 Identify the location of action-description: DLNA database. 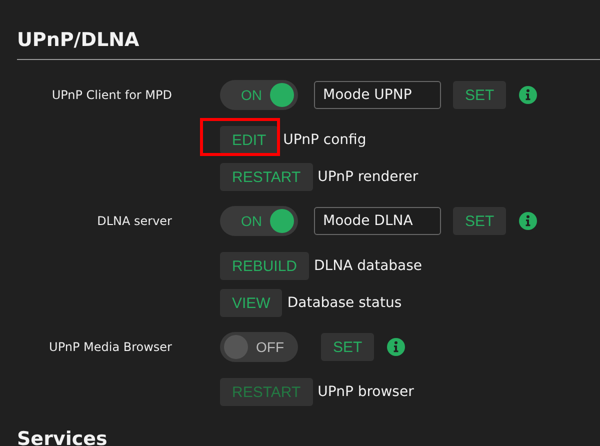
(368, 266).